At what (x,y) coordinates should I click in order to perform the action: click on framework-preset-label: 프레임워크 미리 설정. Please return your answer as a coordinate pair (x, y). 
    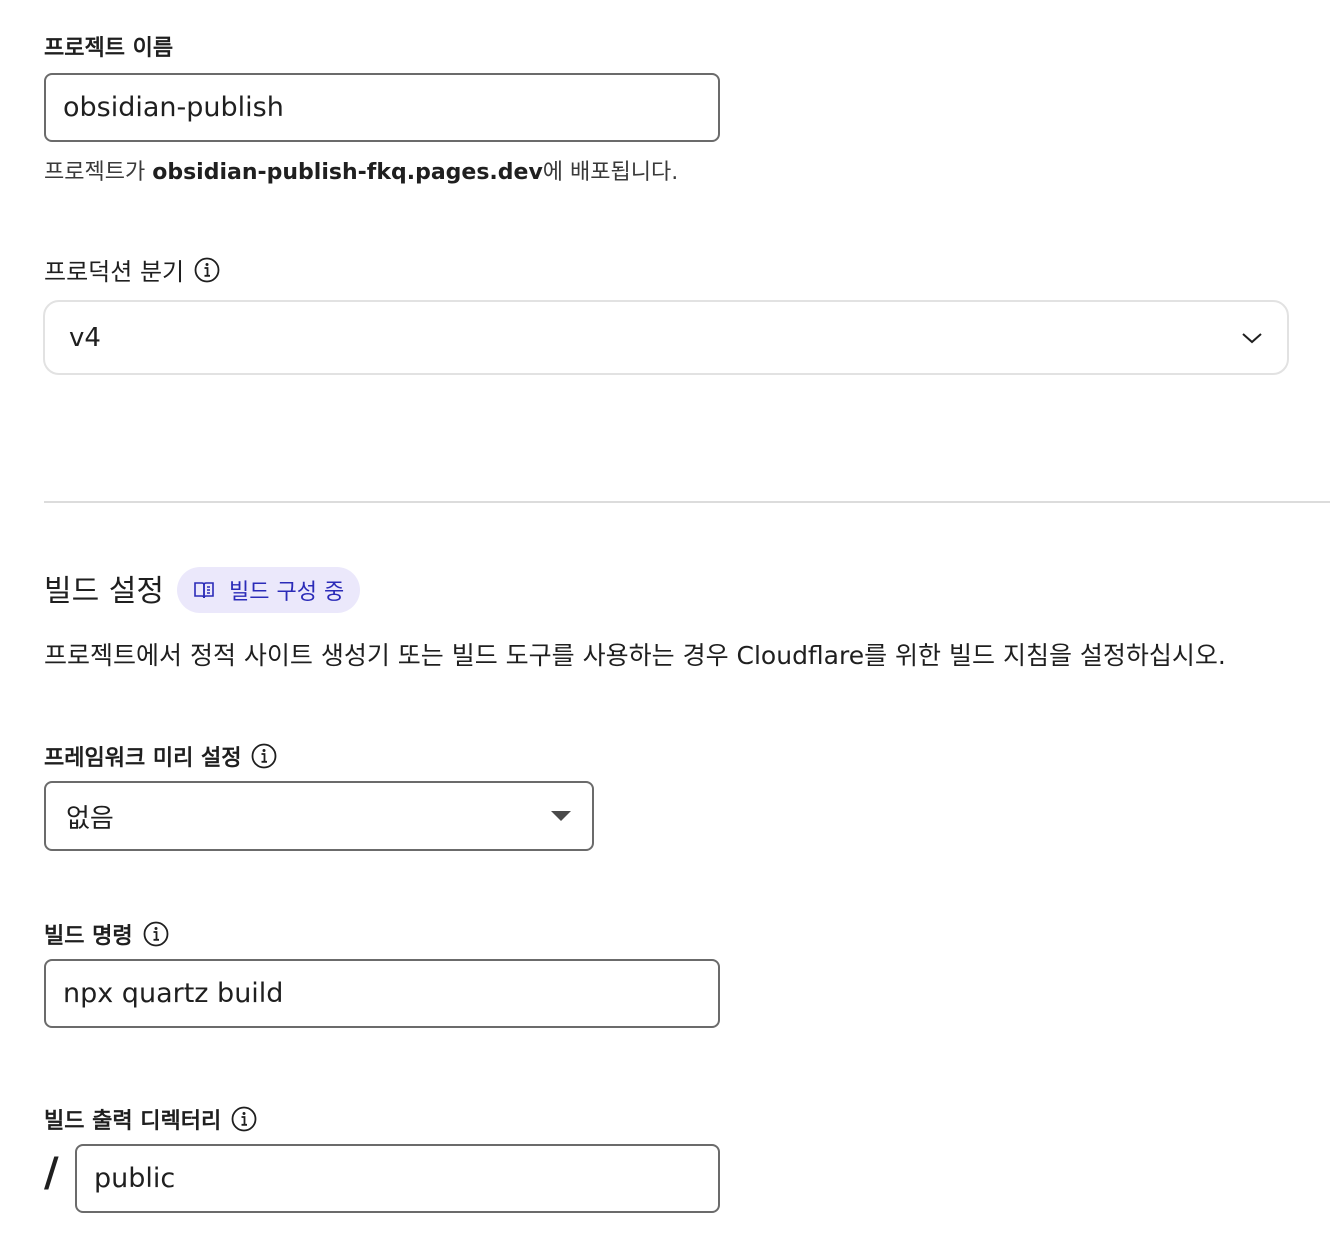
    Looking at the image, I should click on (160, 756).